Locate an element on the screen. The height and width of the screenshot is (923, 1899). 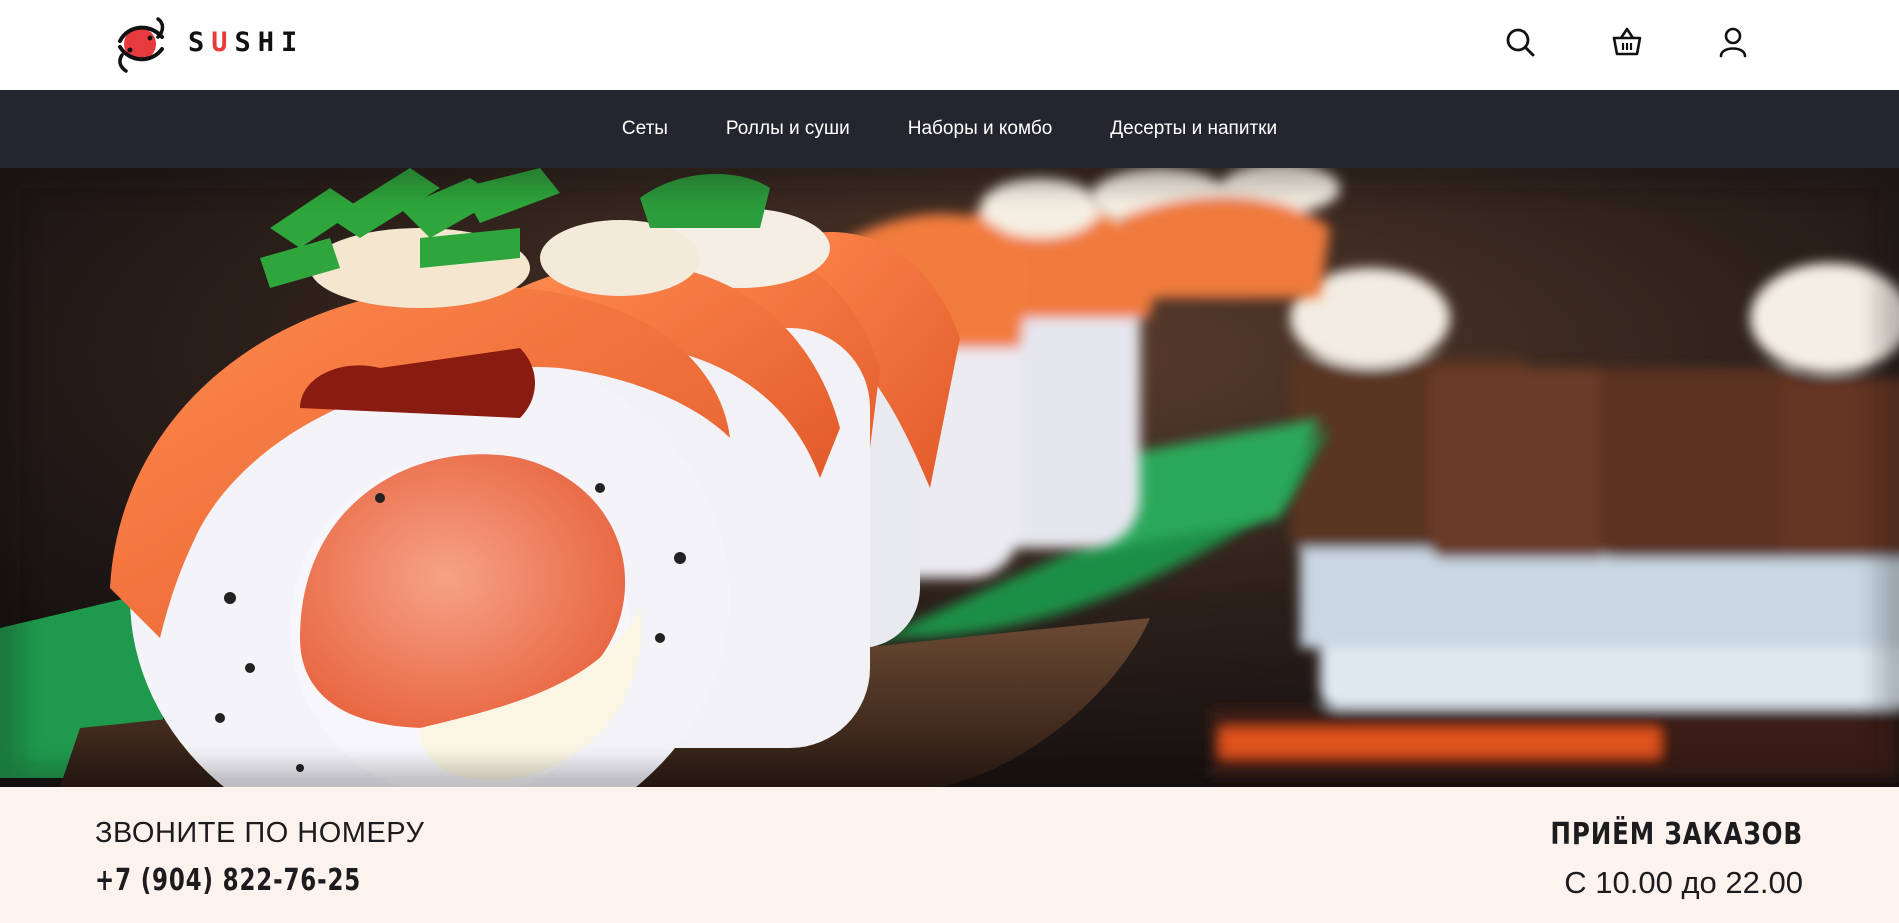
logo-text-end: SHI is located at coordinates (269, 42).